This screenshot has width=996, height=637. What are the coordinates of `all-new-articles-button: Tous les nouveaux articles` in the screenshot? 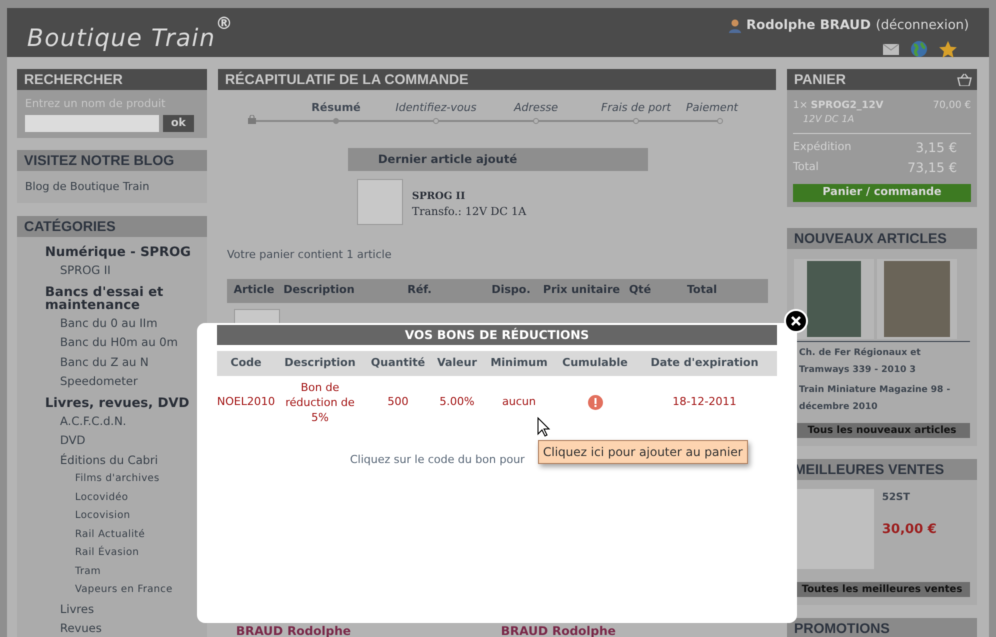 It's located at (882, 430).